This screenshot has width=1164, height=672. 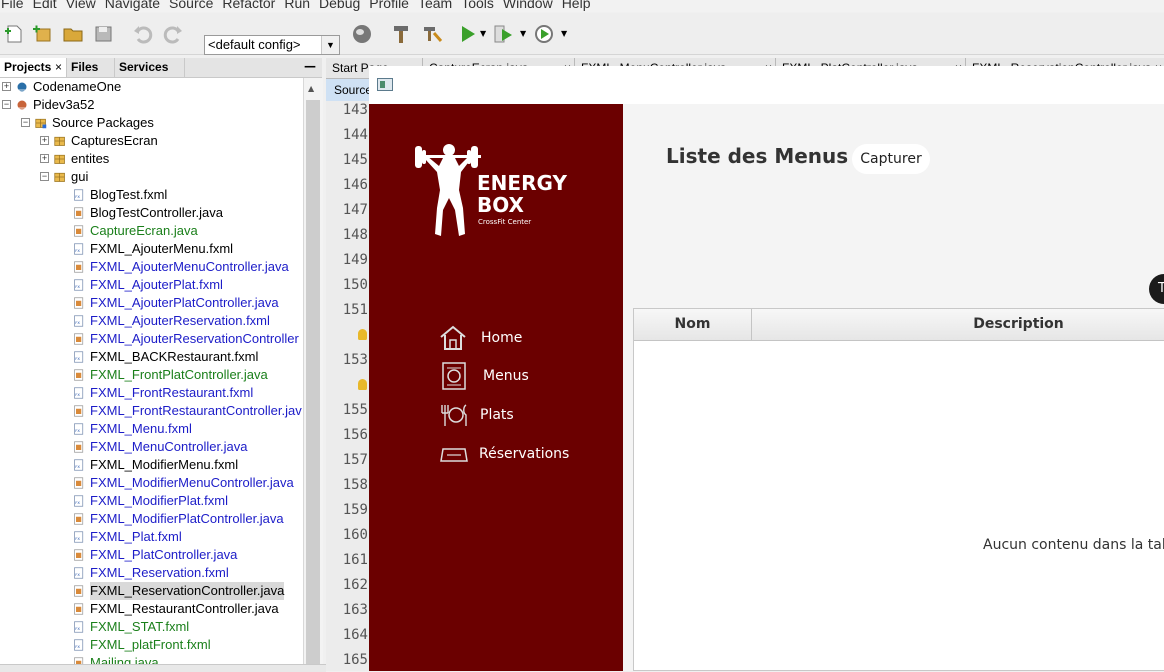 What do you see at coordinates (151, 321) in the screenshot?
I see `tree-item: FX FXML_AjouterReservation.fxml` at bounding box center [151, 321].